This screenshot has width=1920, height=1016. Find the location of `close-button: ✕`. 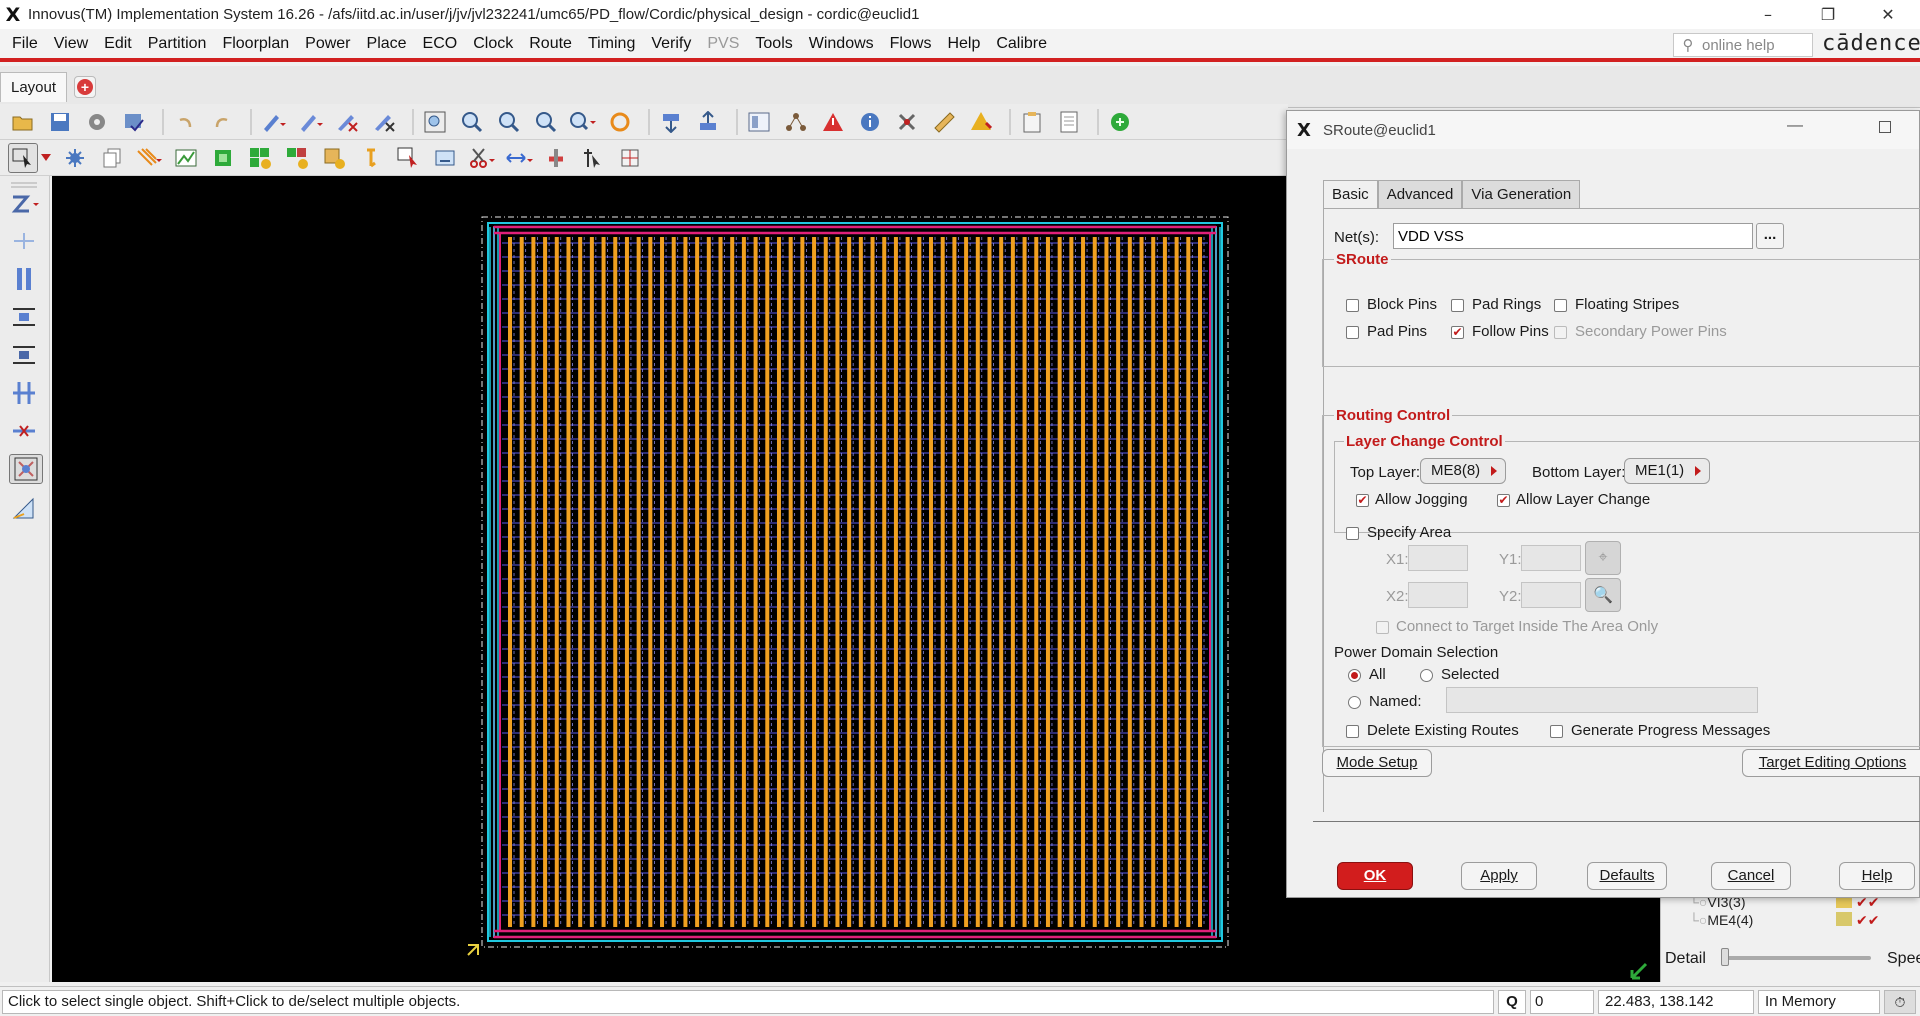

close-button: ✕ is located at coordinates (1888, 14).